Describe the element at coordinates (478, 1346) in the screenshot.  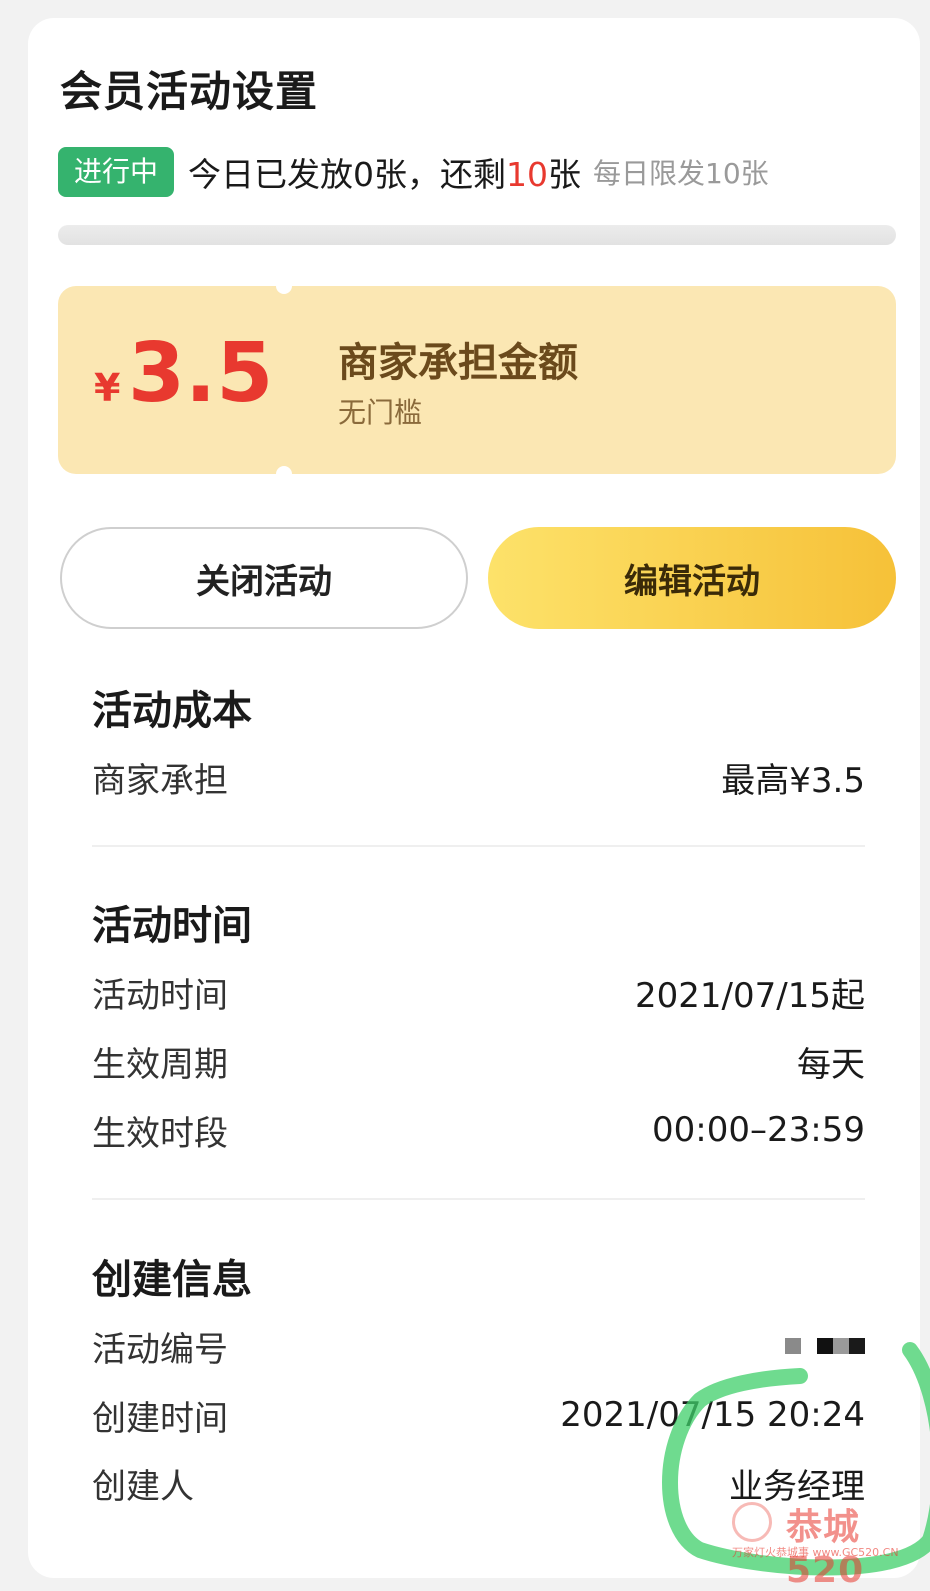
I see `activity-id-row: 活动编号` at that location.